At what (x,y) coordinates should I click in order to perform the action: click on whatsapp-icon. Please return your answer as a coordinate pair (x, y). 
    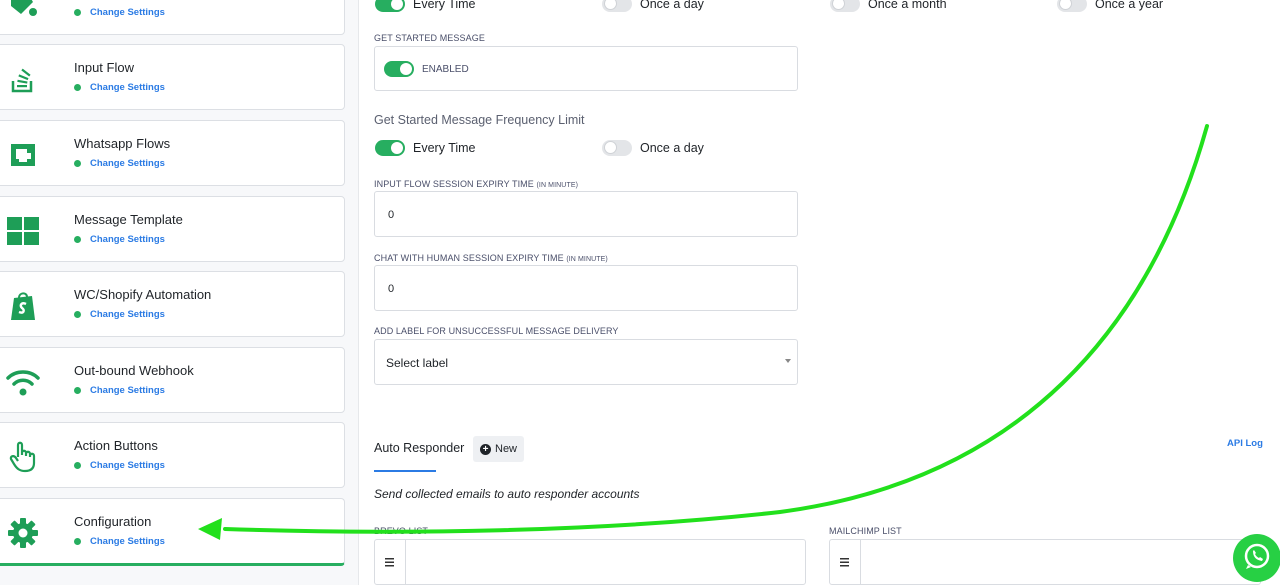
    Looking at the image, I should click on (1257, 558).